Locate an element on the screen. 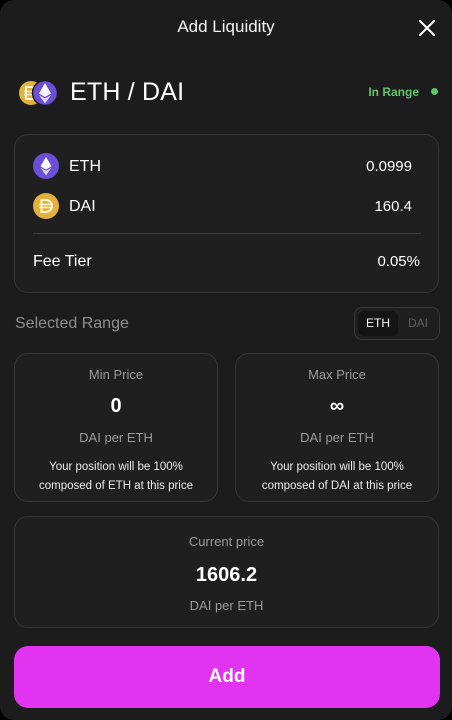 The image size is (452, 720). toggle-option-dai: DAI is located at coordinates (418, 323).